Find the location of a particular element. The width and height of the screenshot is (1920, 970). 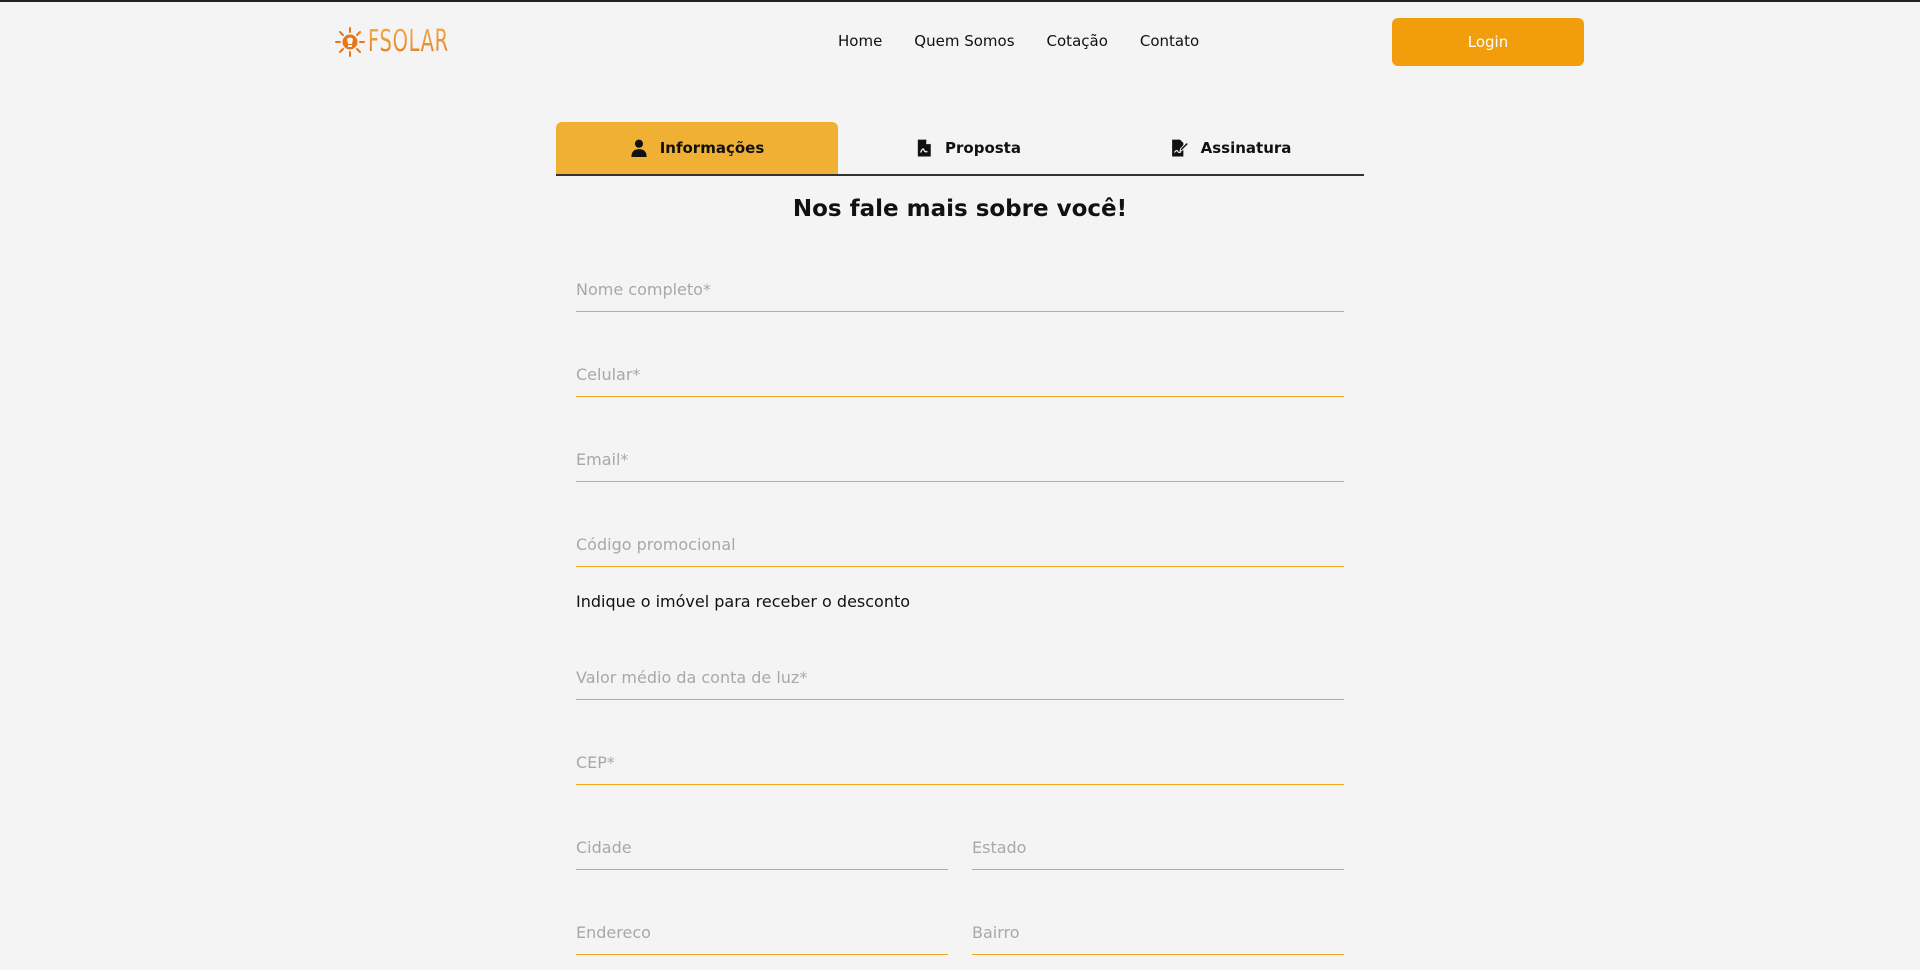

form-title: Nos fale mais sobre você! is located at coordinates (960, 209).